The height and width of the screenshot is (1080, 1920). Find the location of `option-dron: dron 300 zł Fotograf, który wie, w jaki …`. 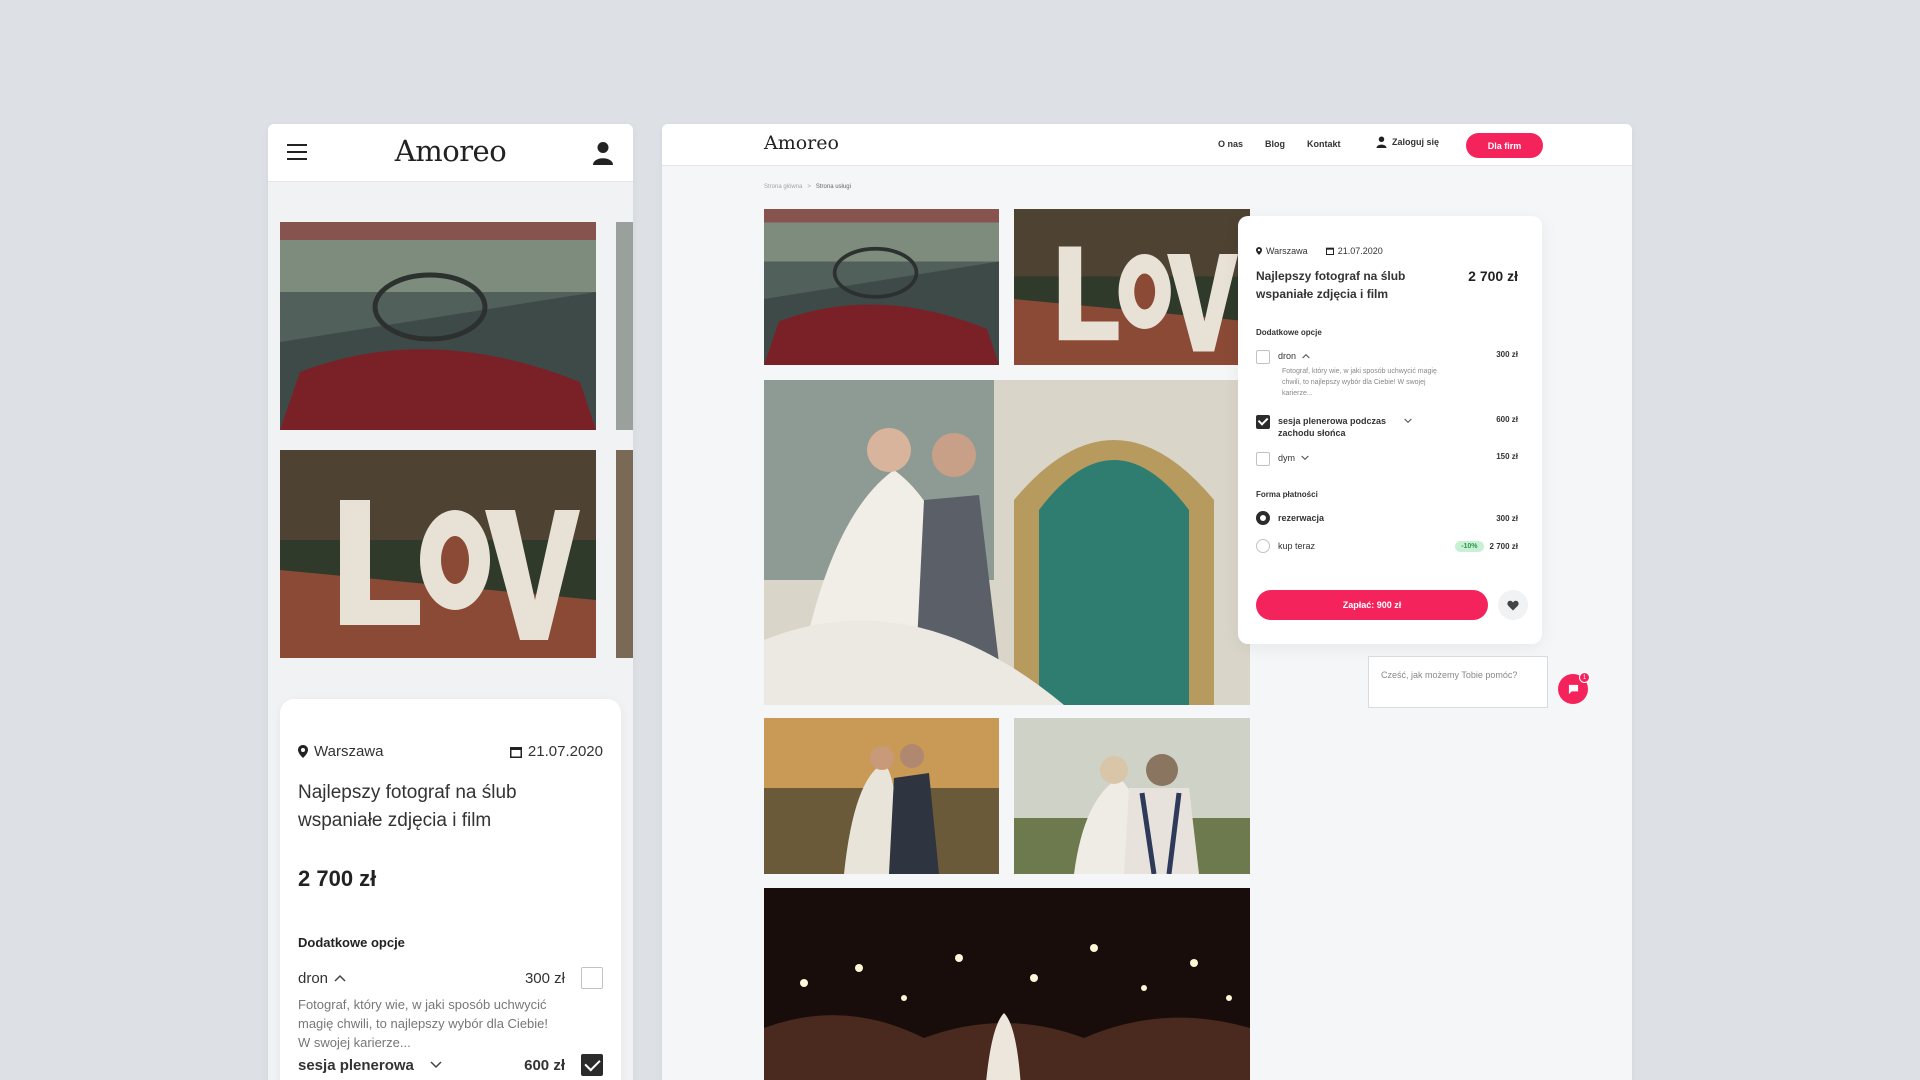

option-dron: dron 300 zł Fotograf, który wie, w jaki … is located at coordinates (450, 1009).